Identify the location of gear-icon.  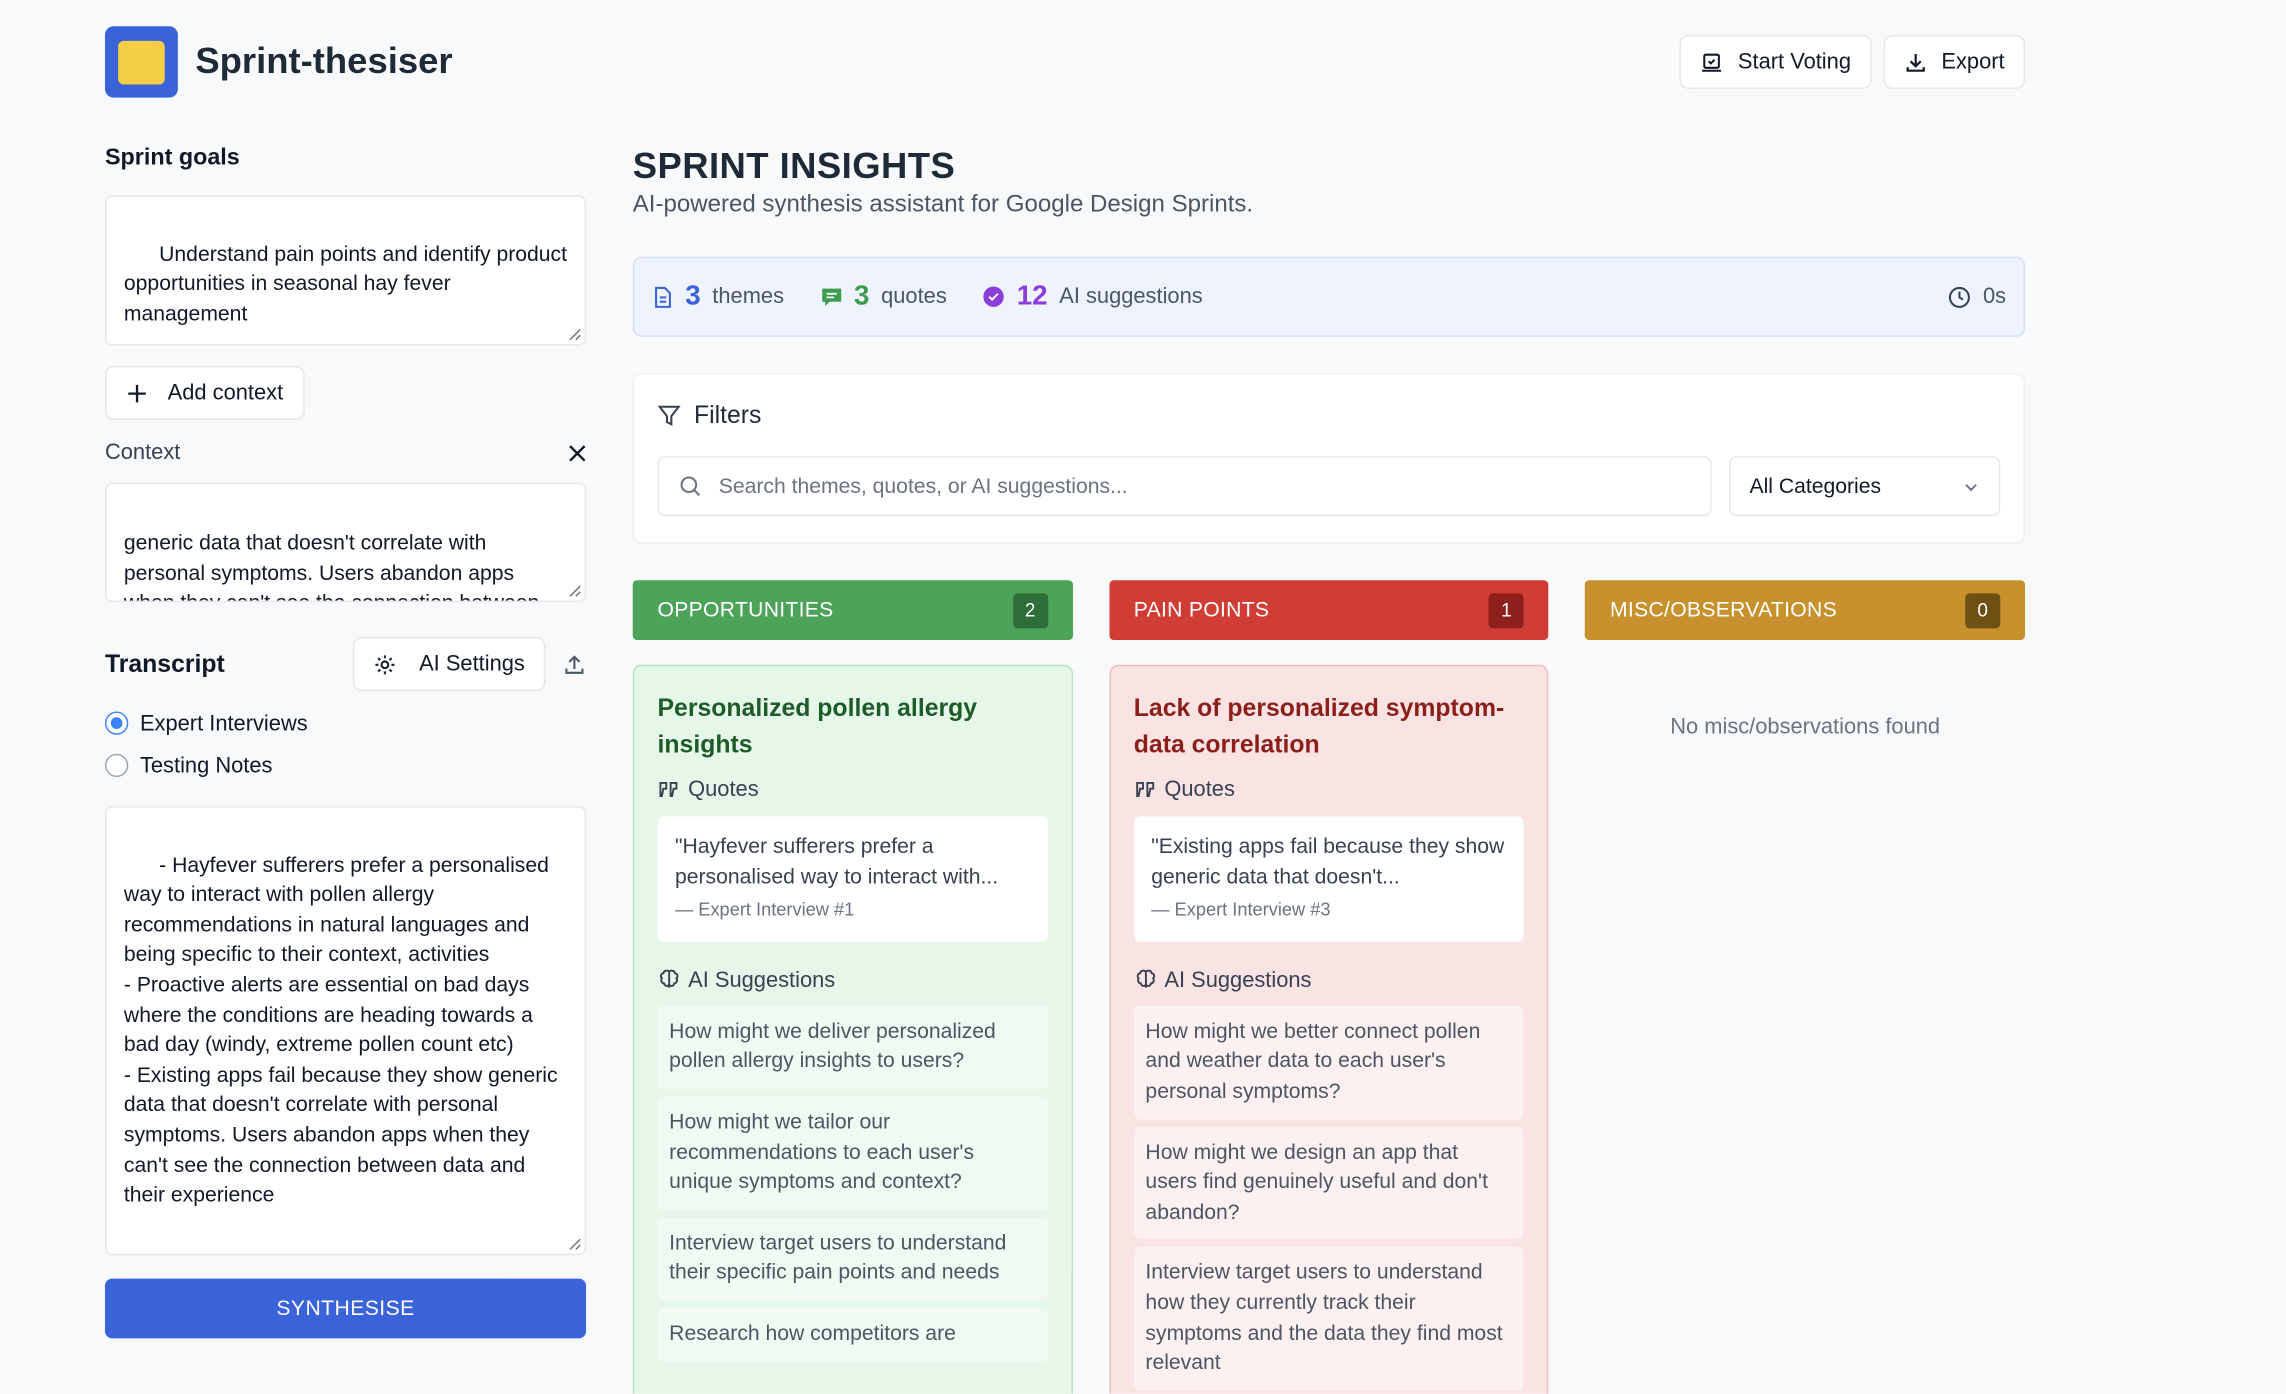
(385, 663).